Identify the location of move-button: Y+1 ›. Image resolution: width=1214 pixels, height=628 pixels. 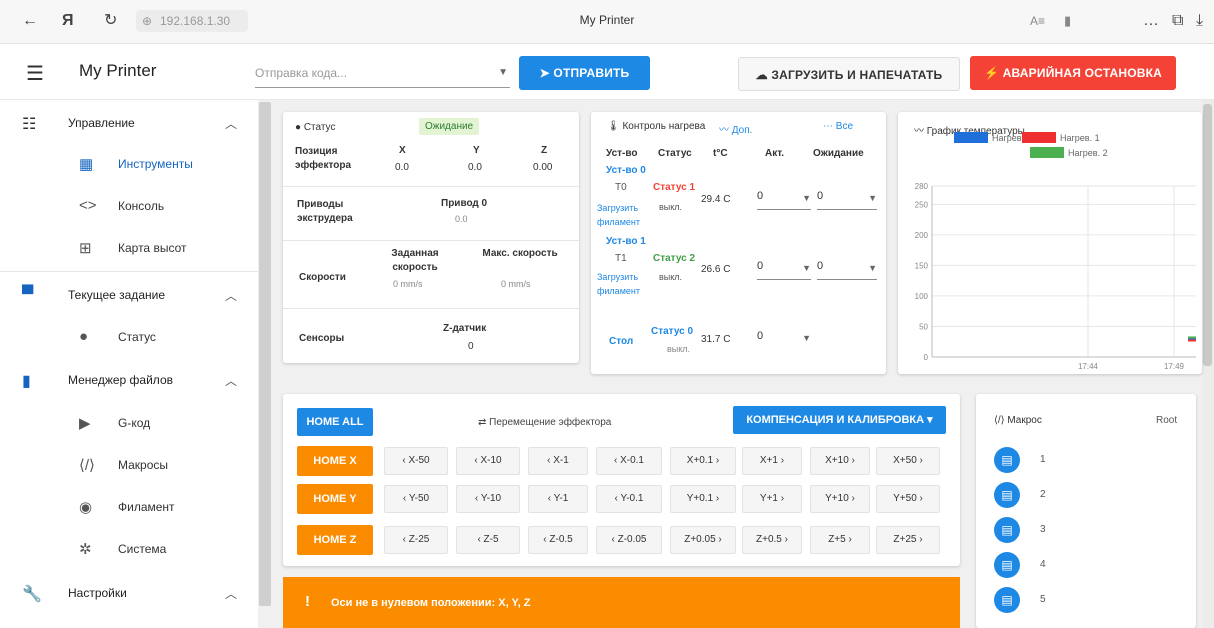
(772, 499).